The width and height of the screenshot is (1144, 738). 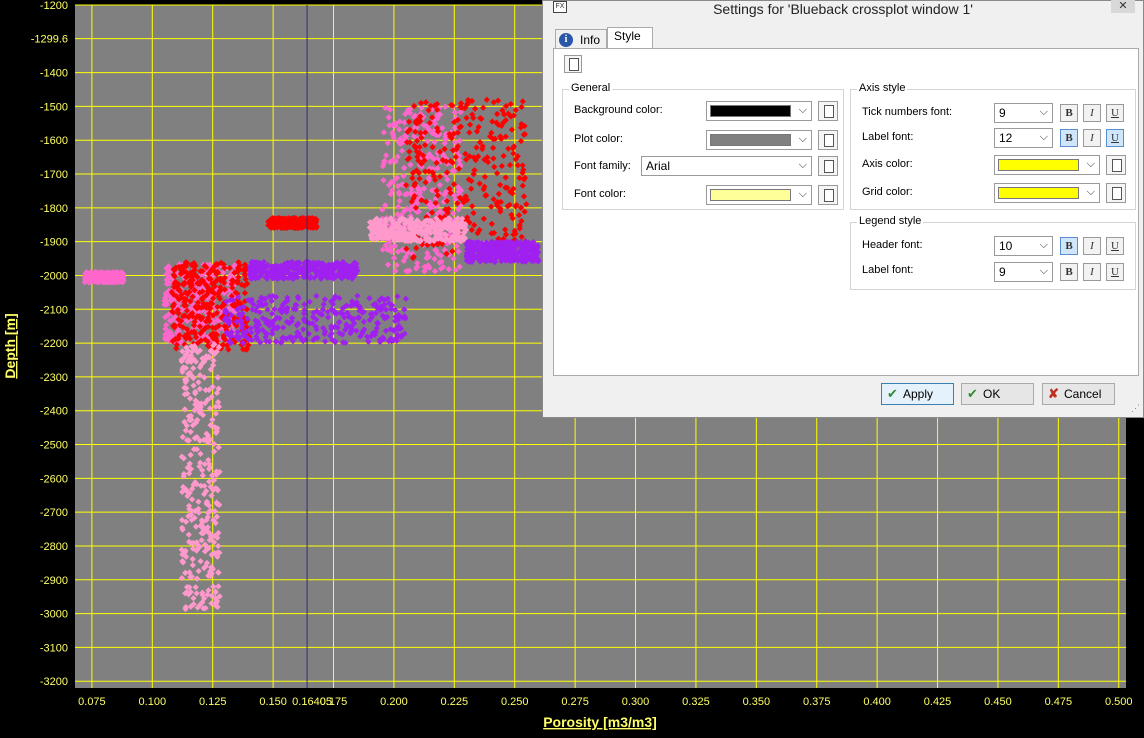 What do you see at coordinates (213, 702) in the screenshot?
I see `x-tick-label: 0.125` at bounding box center [213, 702].